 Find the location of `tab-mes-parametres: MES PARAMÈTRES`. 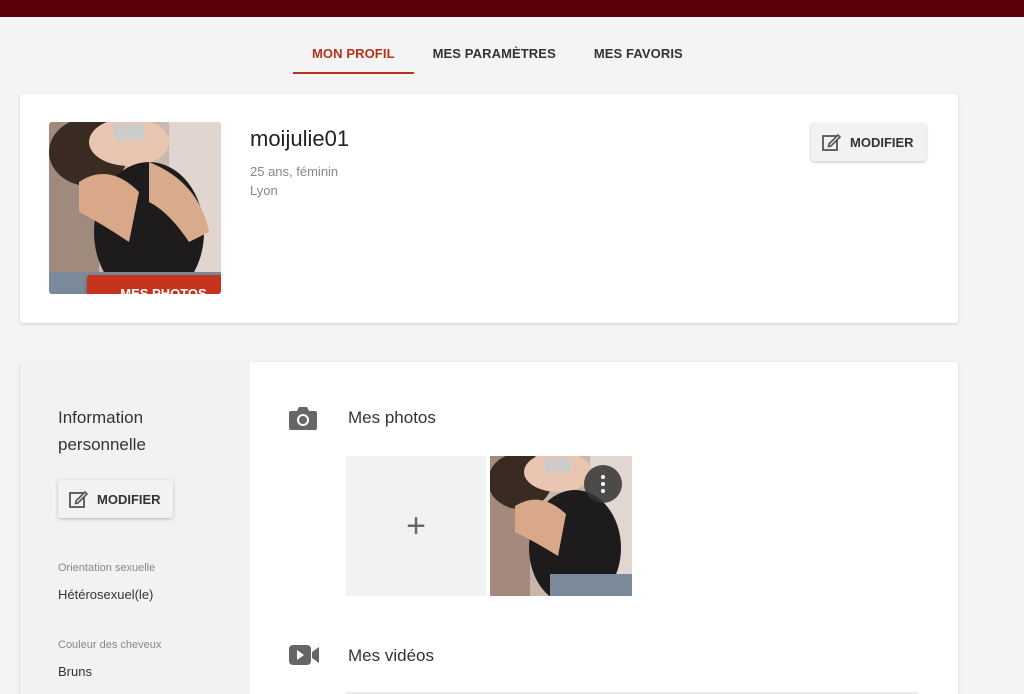

tab-mes-parametres: MES PARAMÈTRES is located at coordinates (494, 55).